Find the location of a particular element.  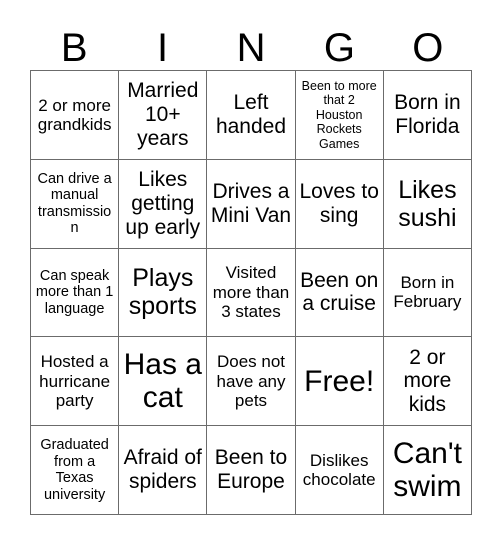

bingo-cell-text: Born in Florida is located at coordinates (427, 114).